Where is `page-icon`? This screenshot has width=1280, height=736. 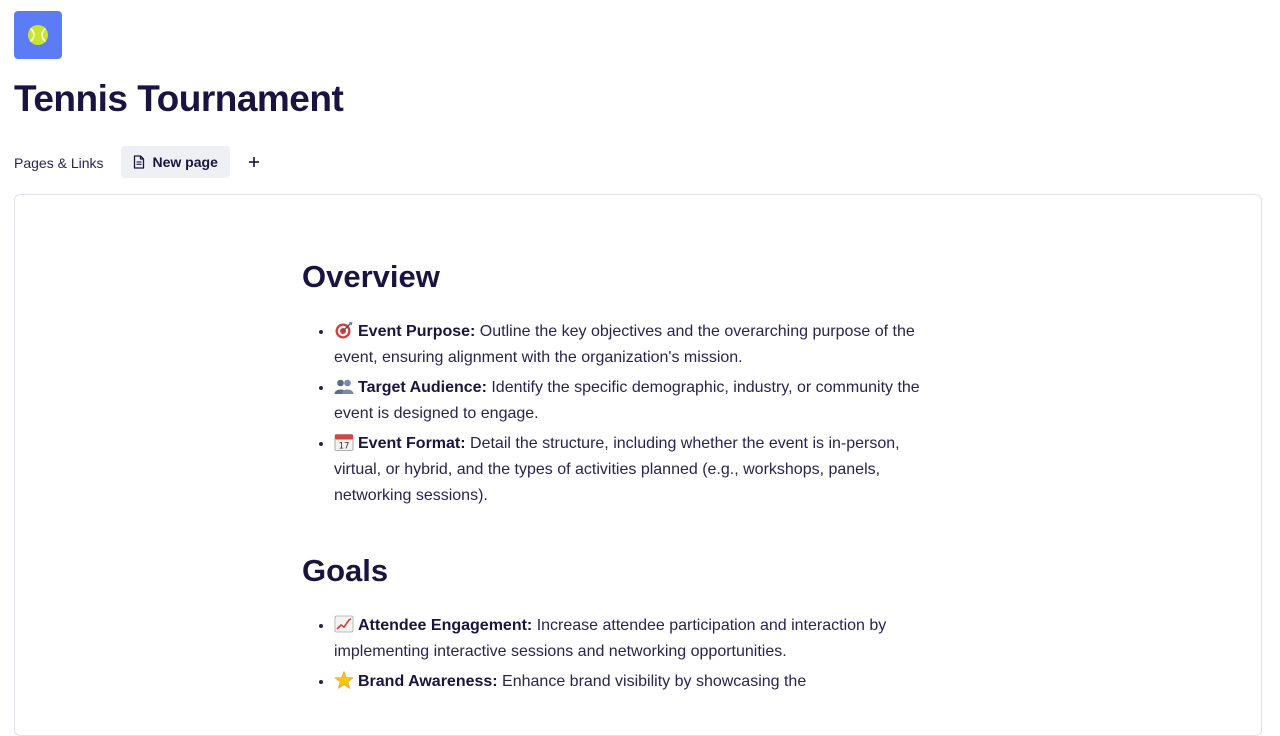
page-icon is located at coordinates (38, 35).